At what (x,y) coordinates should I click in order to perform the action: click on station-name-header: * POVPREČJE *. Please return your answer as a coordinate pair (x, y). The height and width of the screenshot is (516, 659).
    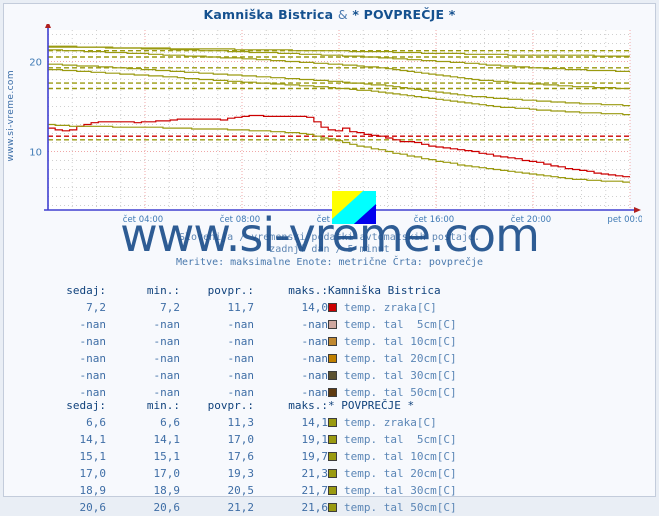
    Looking at the image, I should click on (371, 405).